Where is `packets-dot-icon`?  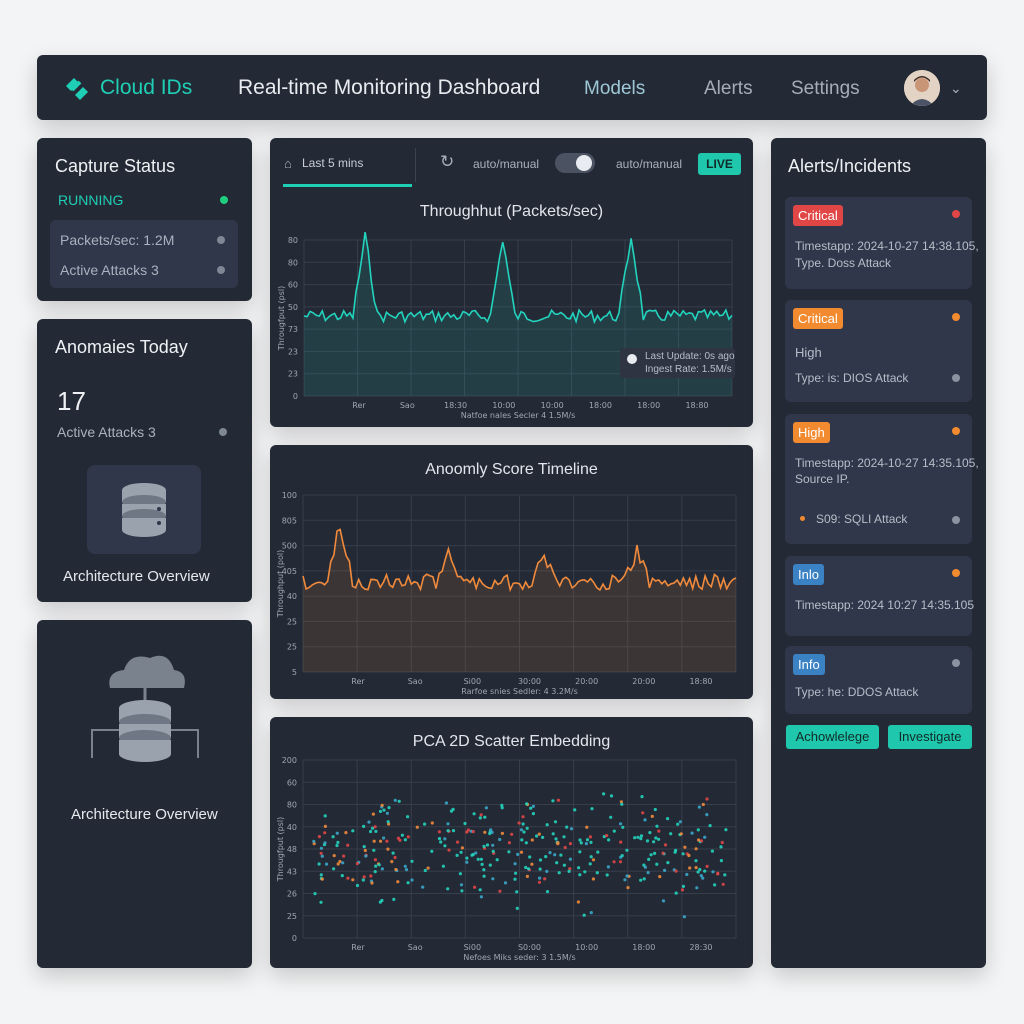
packets-dot-icon is located at coordinates (221, 240).